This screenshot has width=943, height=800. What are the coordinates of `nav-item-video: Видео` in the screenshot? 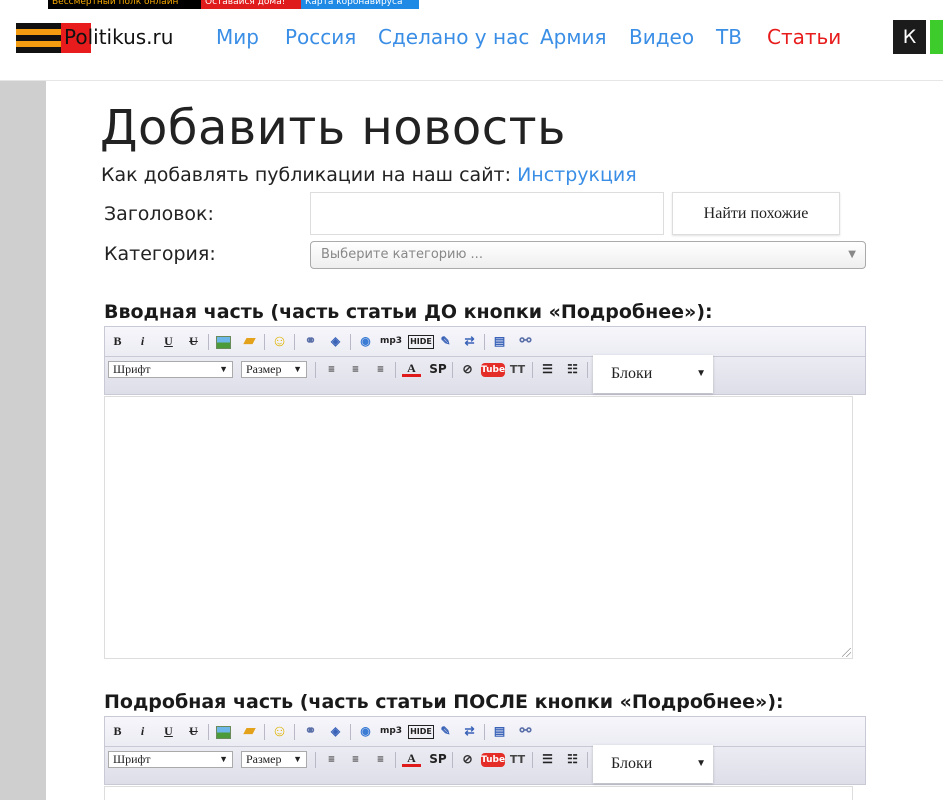 It's located at (661, 37).